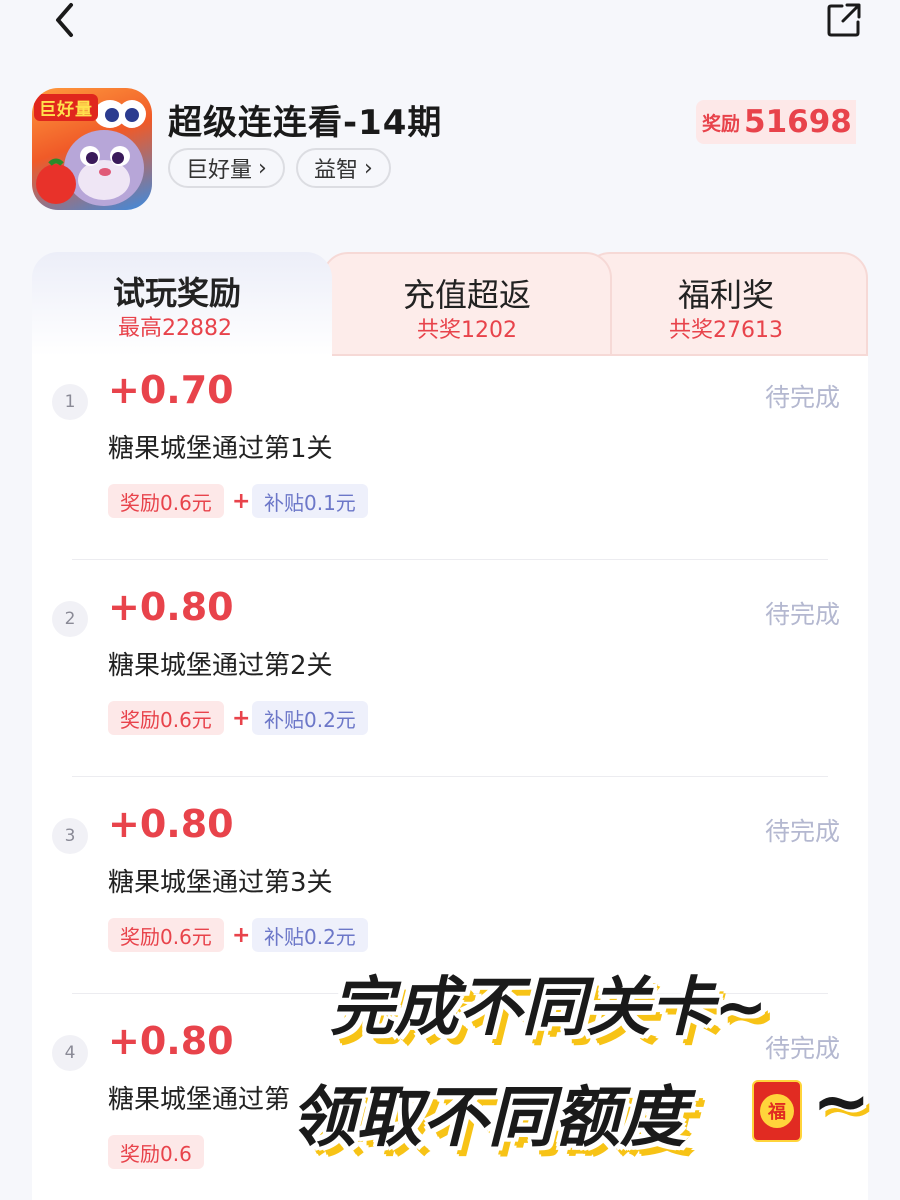  I want to click on chevron-left-icon, so click(64, 20).